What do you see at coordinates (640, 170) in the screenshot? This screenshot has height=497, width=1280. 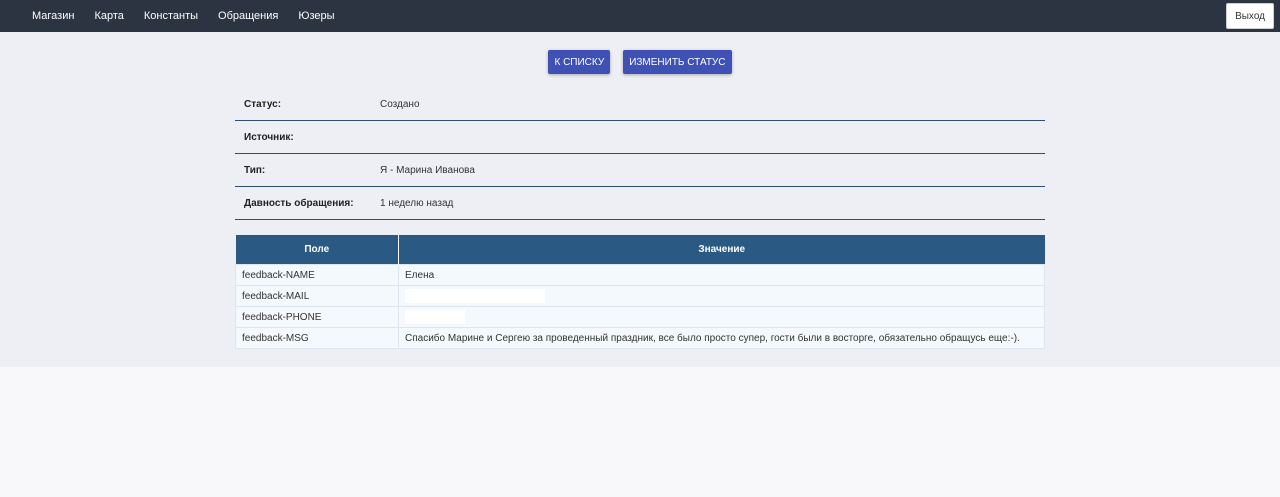 I see `info-row-type: Тип: Я - Марина Иванова` at bounding box center [640, 170].